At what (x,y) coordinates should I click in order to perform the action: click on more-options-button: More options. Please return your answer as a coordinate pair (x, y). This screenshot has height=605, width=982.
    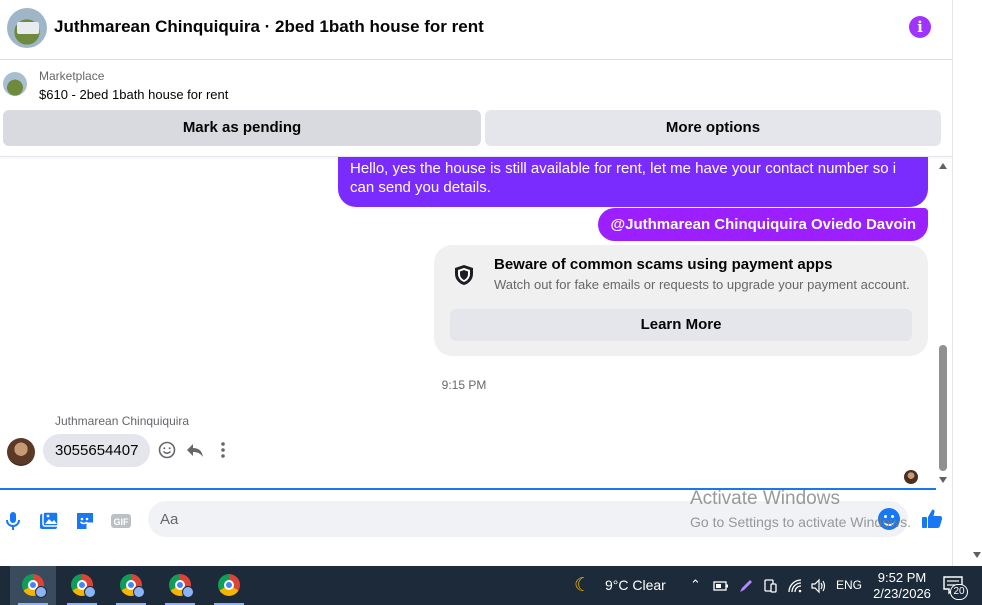
    Looking at the image, I should click on (713, 128).